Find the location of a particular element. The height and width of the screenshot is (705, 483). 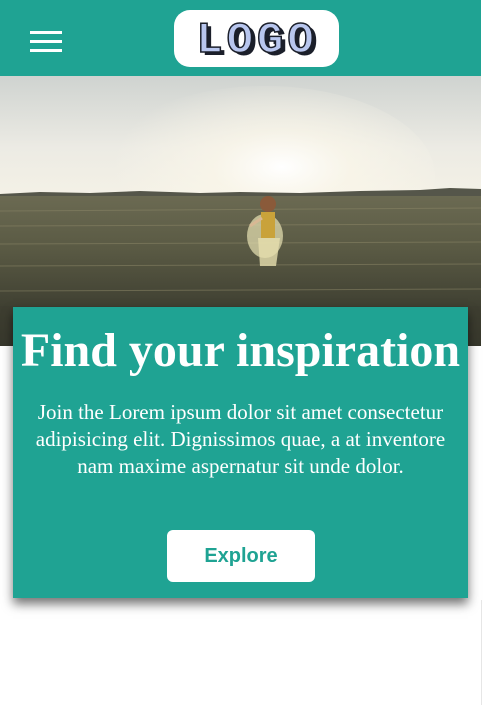

logo-text: LOGO is located at coordinates (257, 39).